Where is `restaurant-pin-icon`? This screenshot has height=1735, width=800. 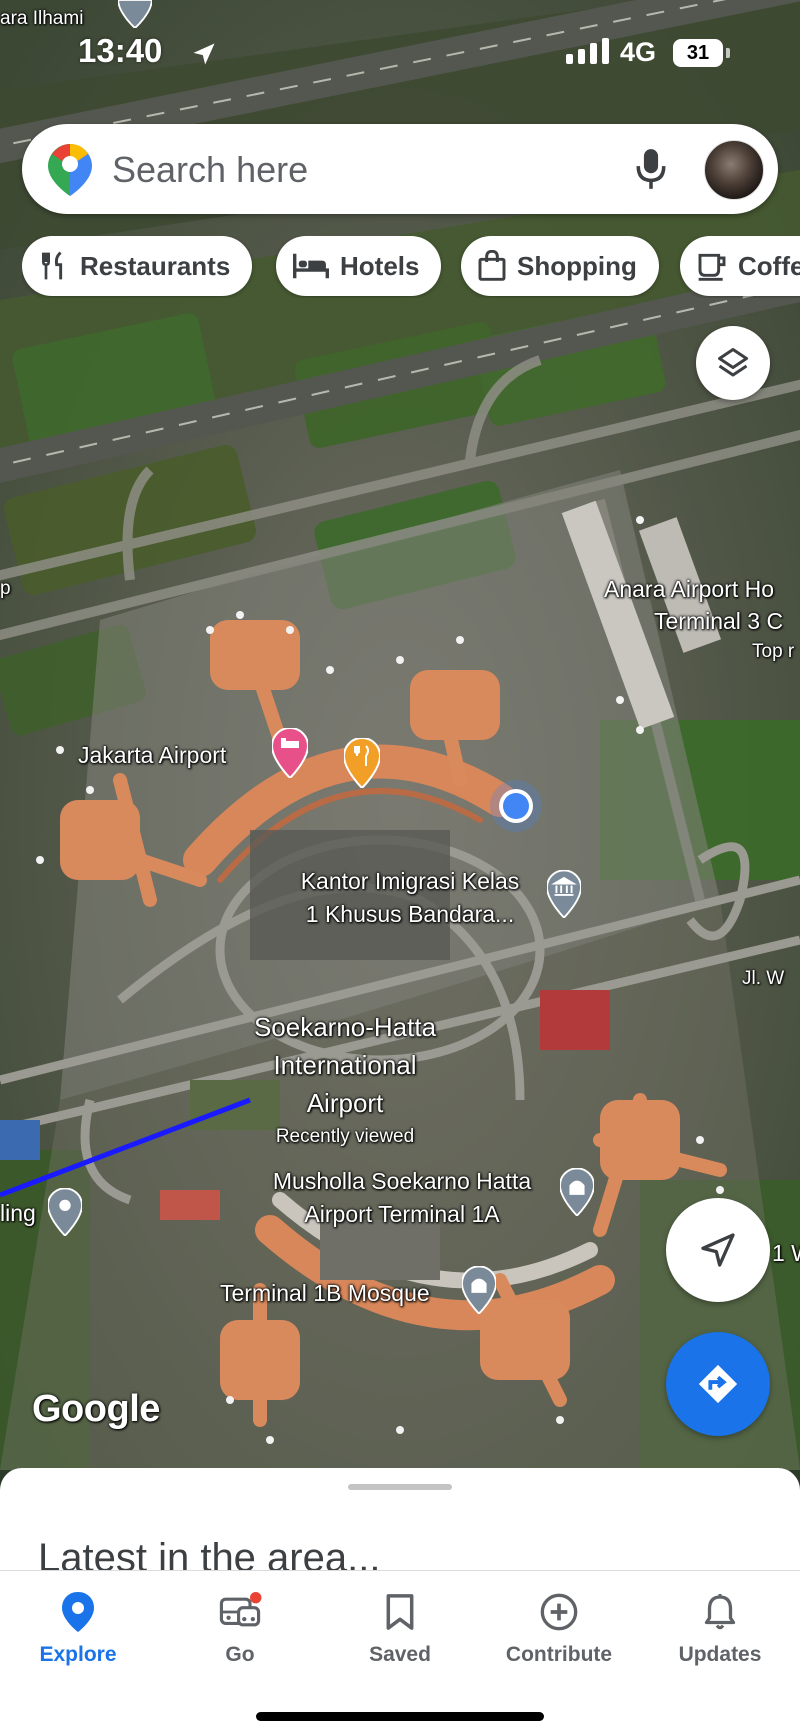 restaurant-pin-icon is located at coordinates (362, 763).